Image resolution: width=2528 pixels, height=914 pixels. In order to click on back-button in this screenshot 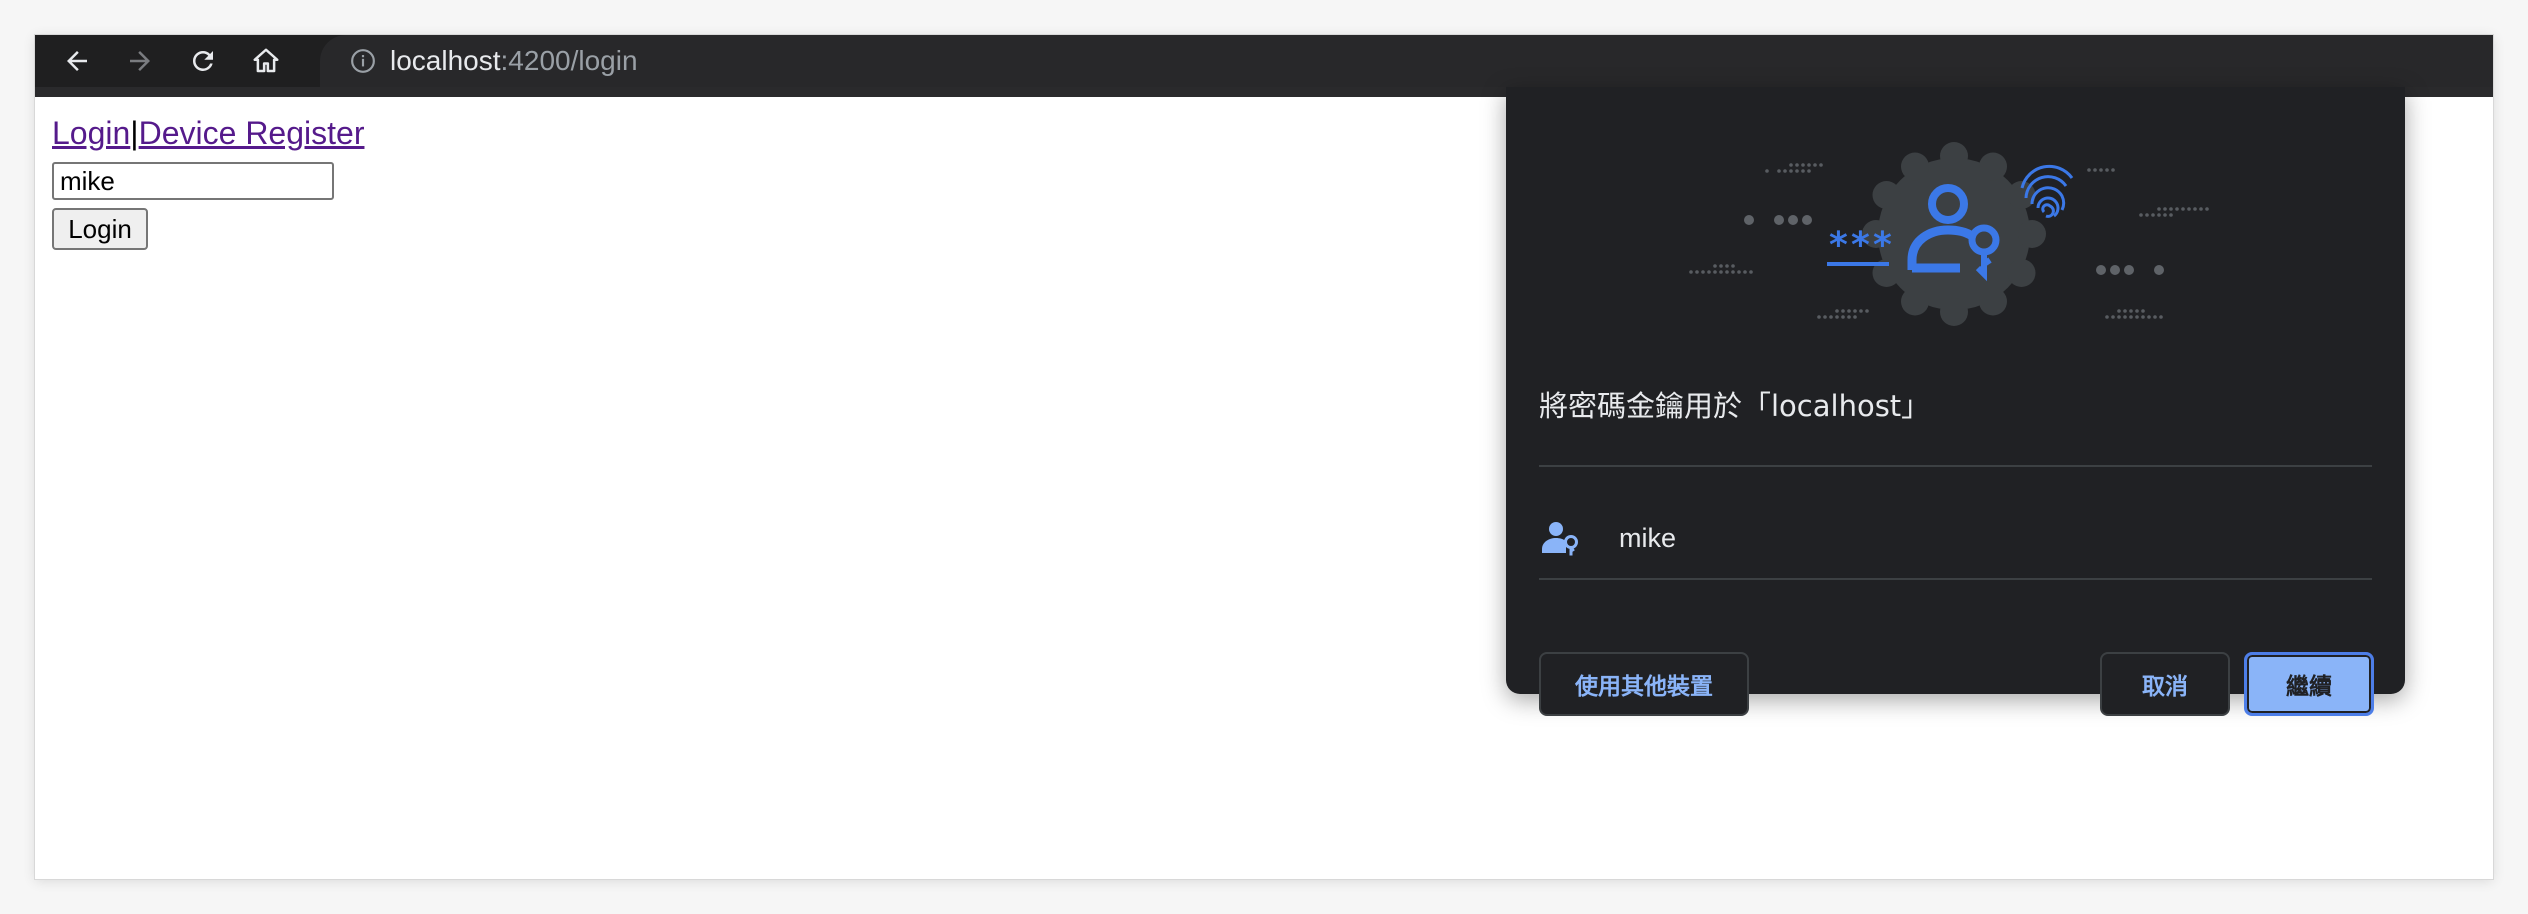, I will do `click(77, 61)`.